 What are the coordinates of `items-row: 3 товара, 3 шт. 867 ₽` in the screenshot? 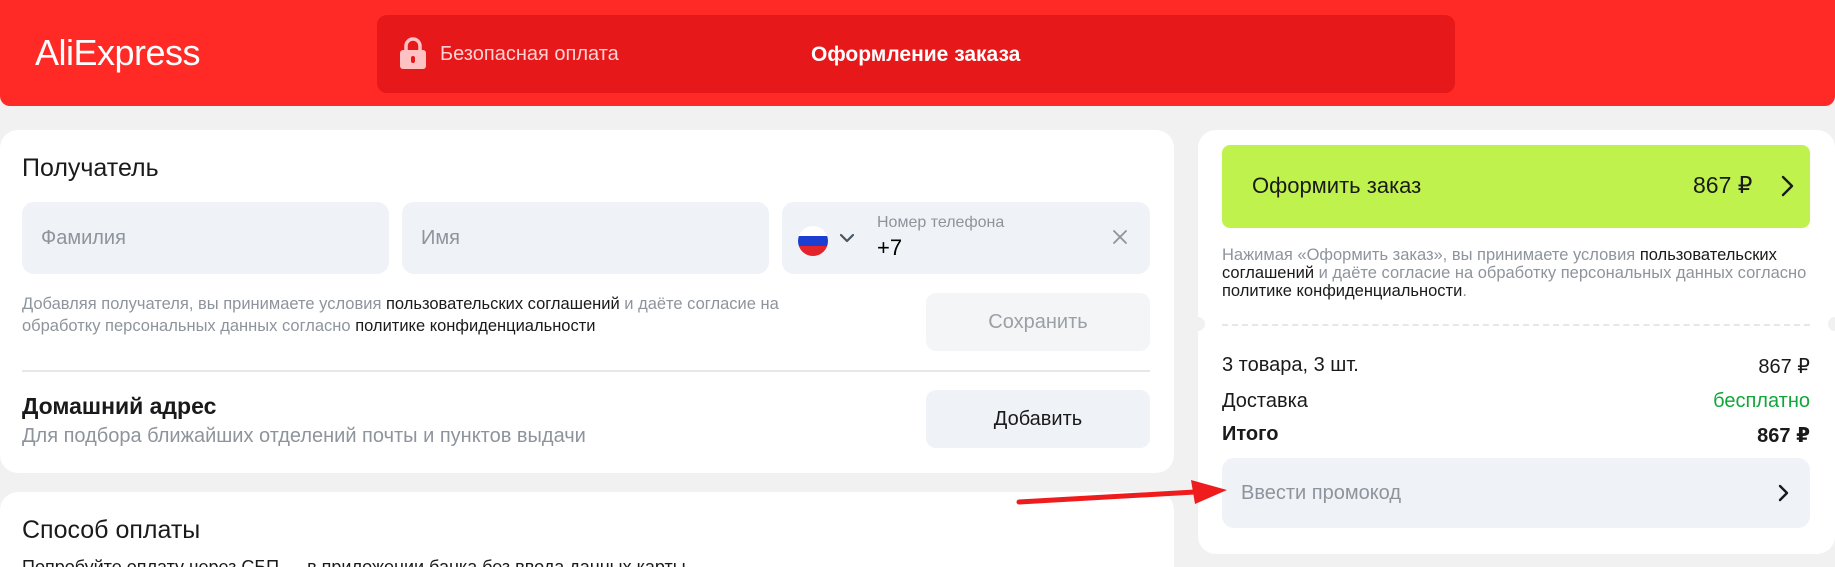 It's located at (1516, 366).